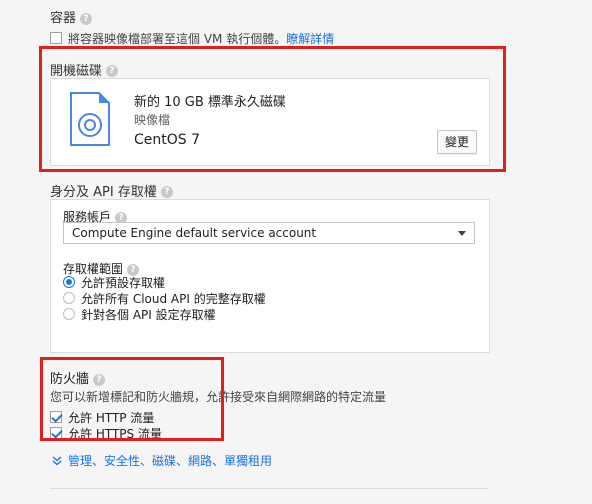 Image resolution: width=592 pixels, height=504 pixels. Describe the element at coordinates (177, 38) in the screenshot. I see `container-checkbox-label: 將容器映像檔部署至這個 VM 執行個體。` at that location.